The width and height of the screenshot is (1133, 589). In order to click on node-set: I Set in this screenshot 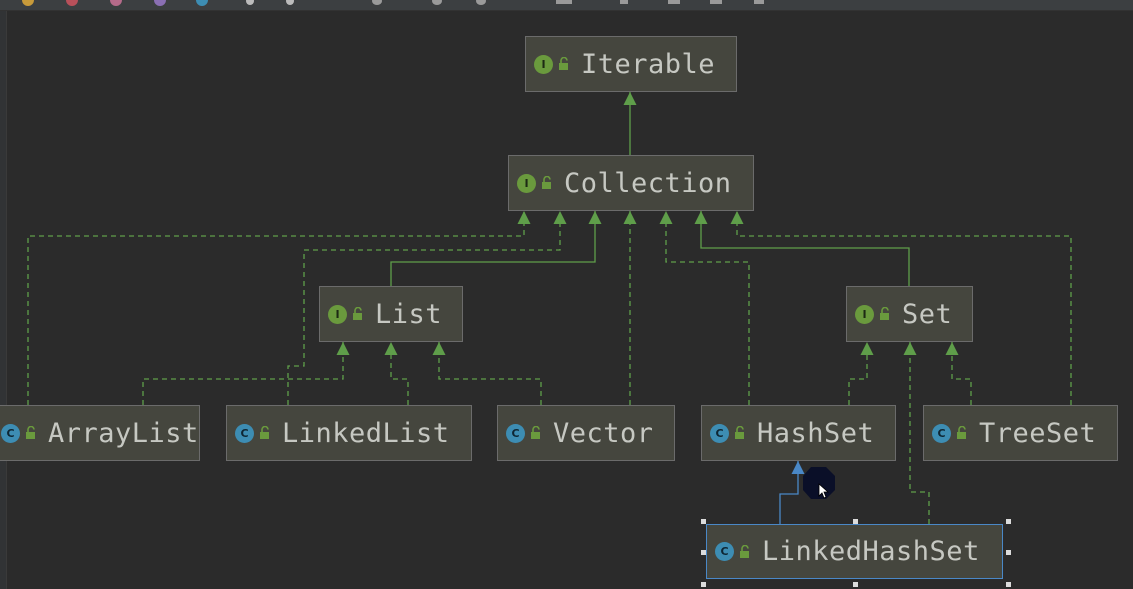, I will do `click(909, 314)`.